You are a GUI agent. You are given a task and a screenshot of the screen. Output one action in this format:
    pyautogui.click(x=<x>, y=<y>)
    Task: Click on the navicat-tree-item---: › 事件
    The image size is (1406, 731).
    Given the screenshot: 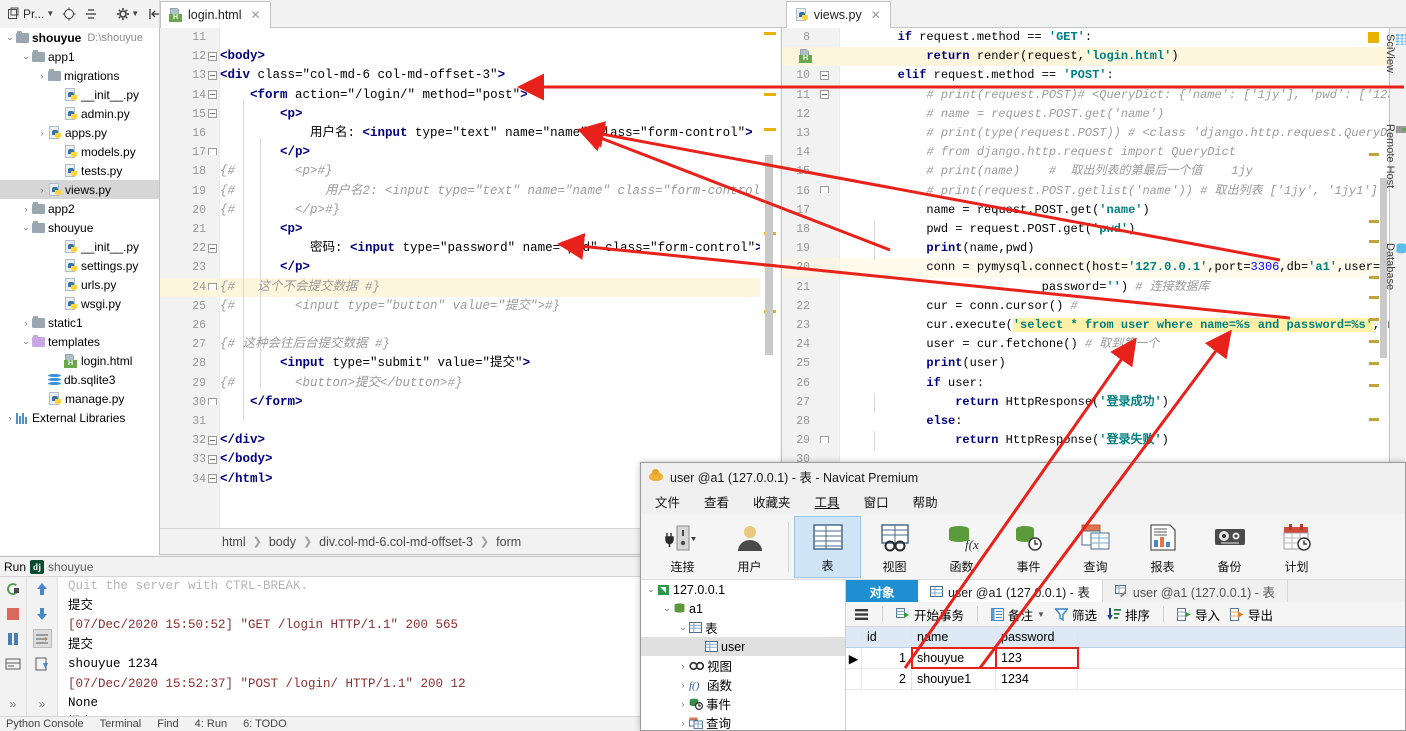 What is the action you would take?
    pyautogui.click(x=743, y=703)
    